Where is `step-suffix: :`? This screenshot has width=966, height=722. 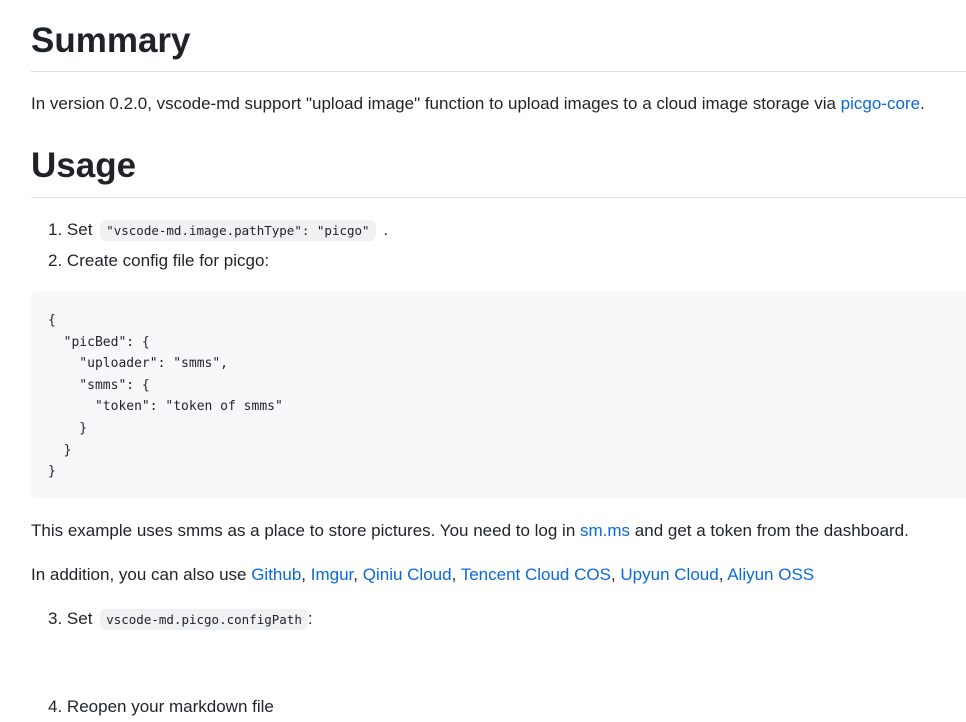 step-suffix: : is located at coordinates (310, 618).